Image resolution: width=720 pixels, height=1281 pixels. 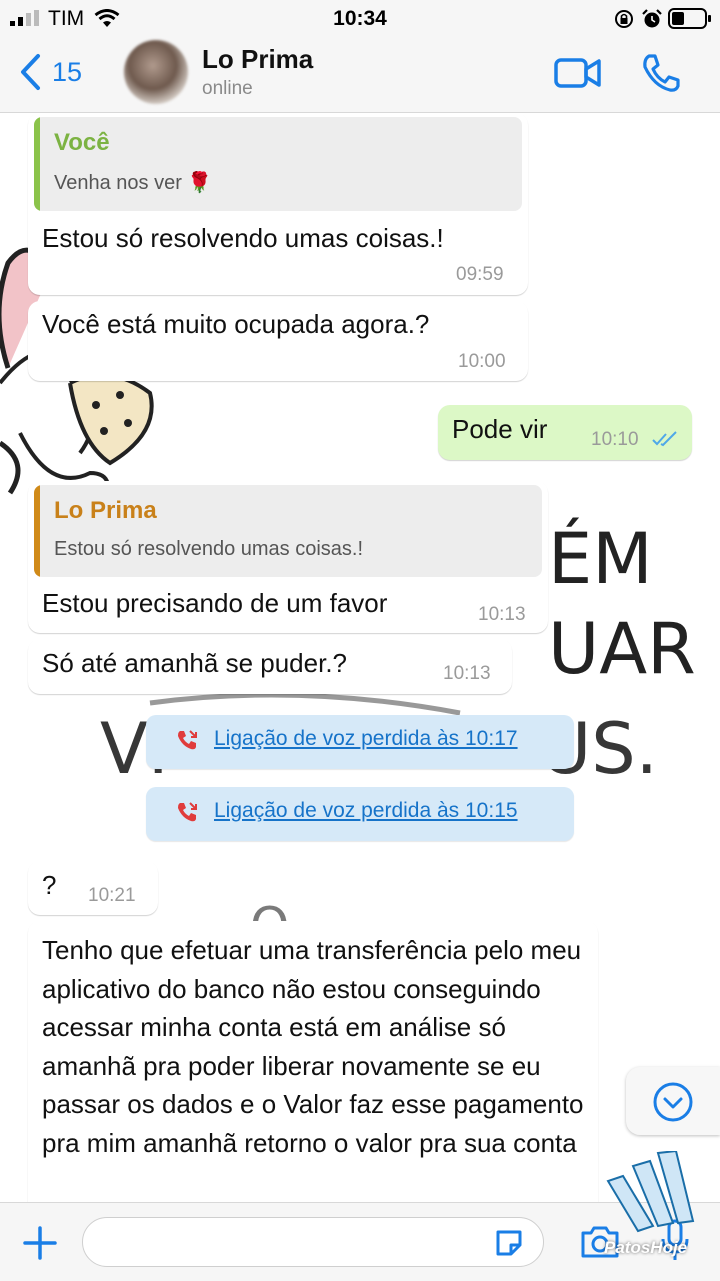 I want to click on unread-count: 15, so click(x=67, y=71).